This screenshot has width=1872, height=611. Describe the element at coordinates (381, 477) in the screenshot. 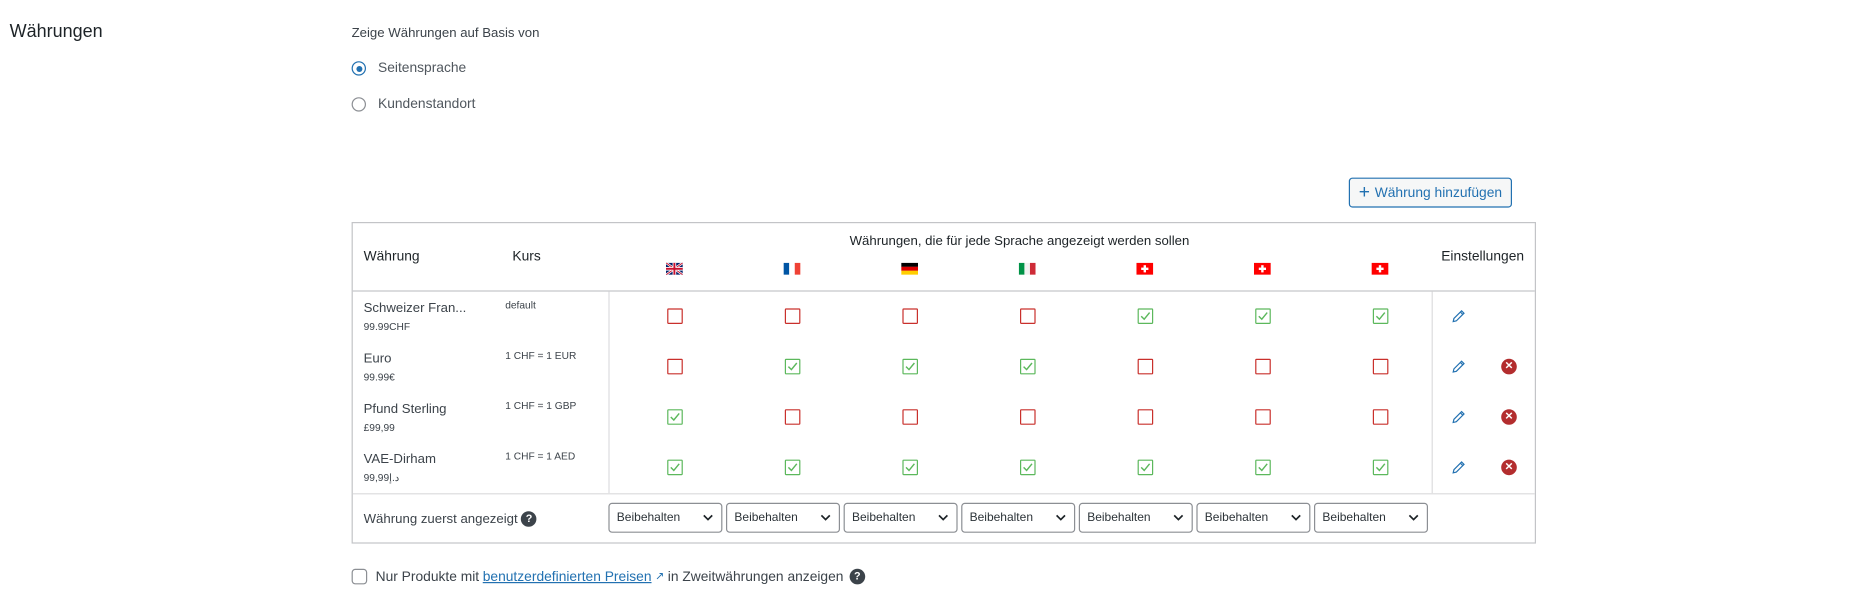

I see `currency-sample-price: د.إ99,99` at that location.